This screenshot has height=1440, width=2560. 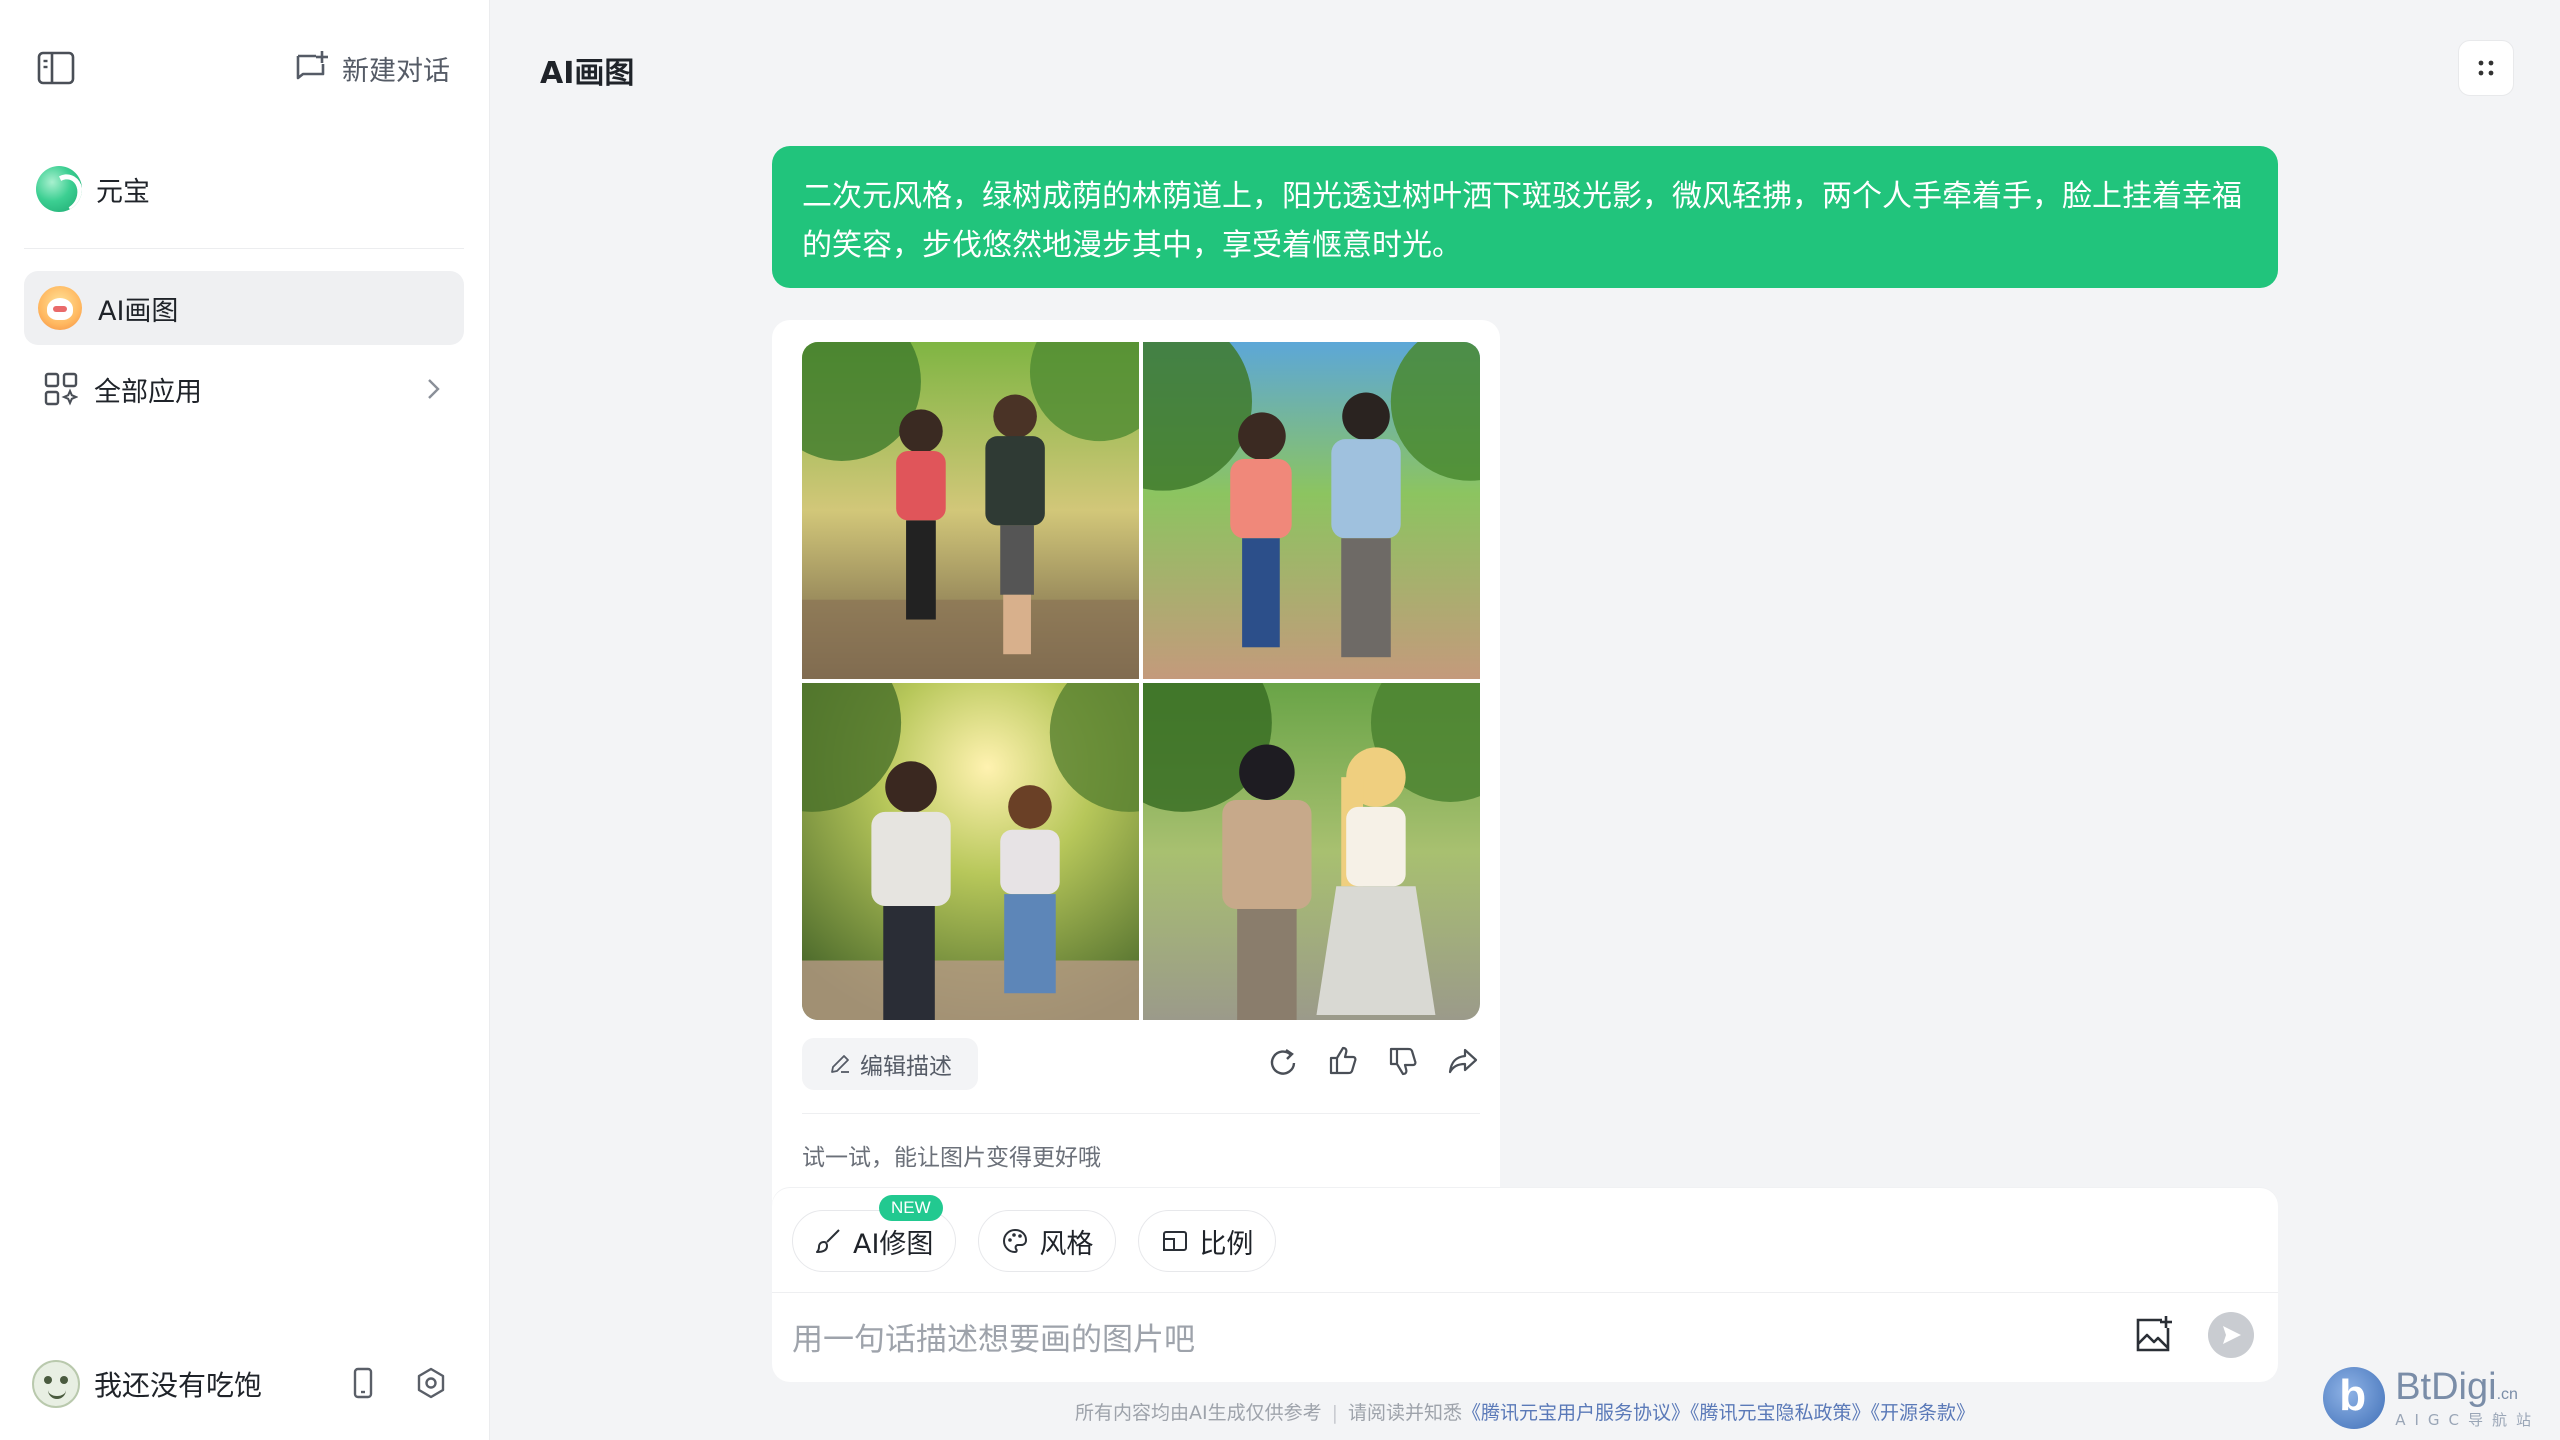 What do you see at coordinates (178, 1385) in the screenshot?
I see `user-name: 我还没有吃饱` at bounding box center [178, 1385].